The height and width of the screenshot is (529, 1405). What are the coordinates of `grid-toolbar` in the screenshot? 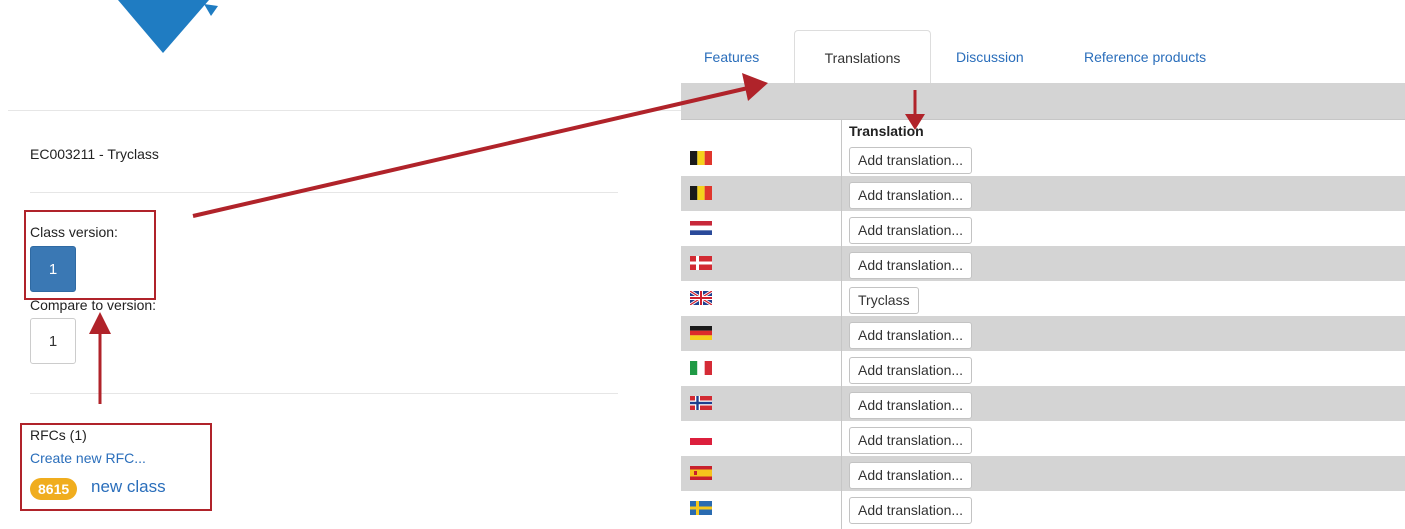 It's located at (1043, 101).